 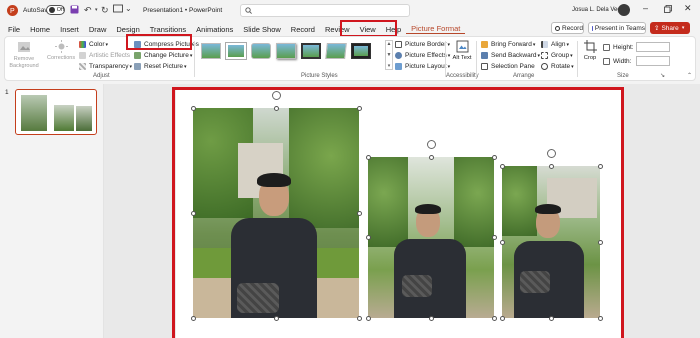 What do you see at coordinates (52, 211) in the screenshot?
I see `slides-pane: 1` at bounding box center [52, 211].